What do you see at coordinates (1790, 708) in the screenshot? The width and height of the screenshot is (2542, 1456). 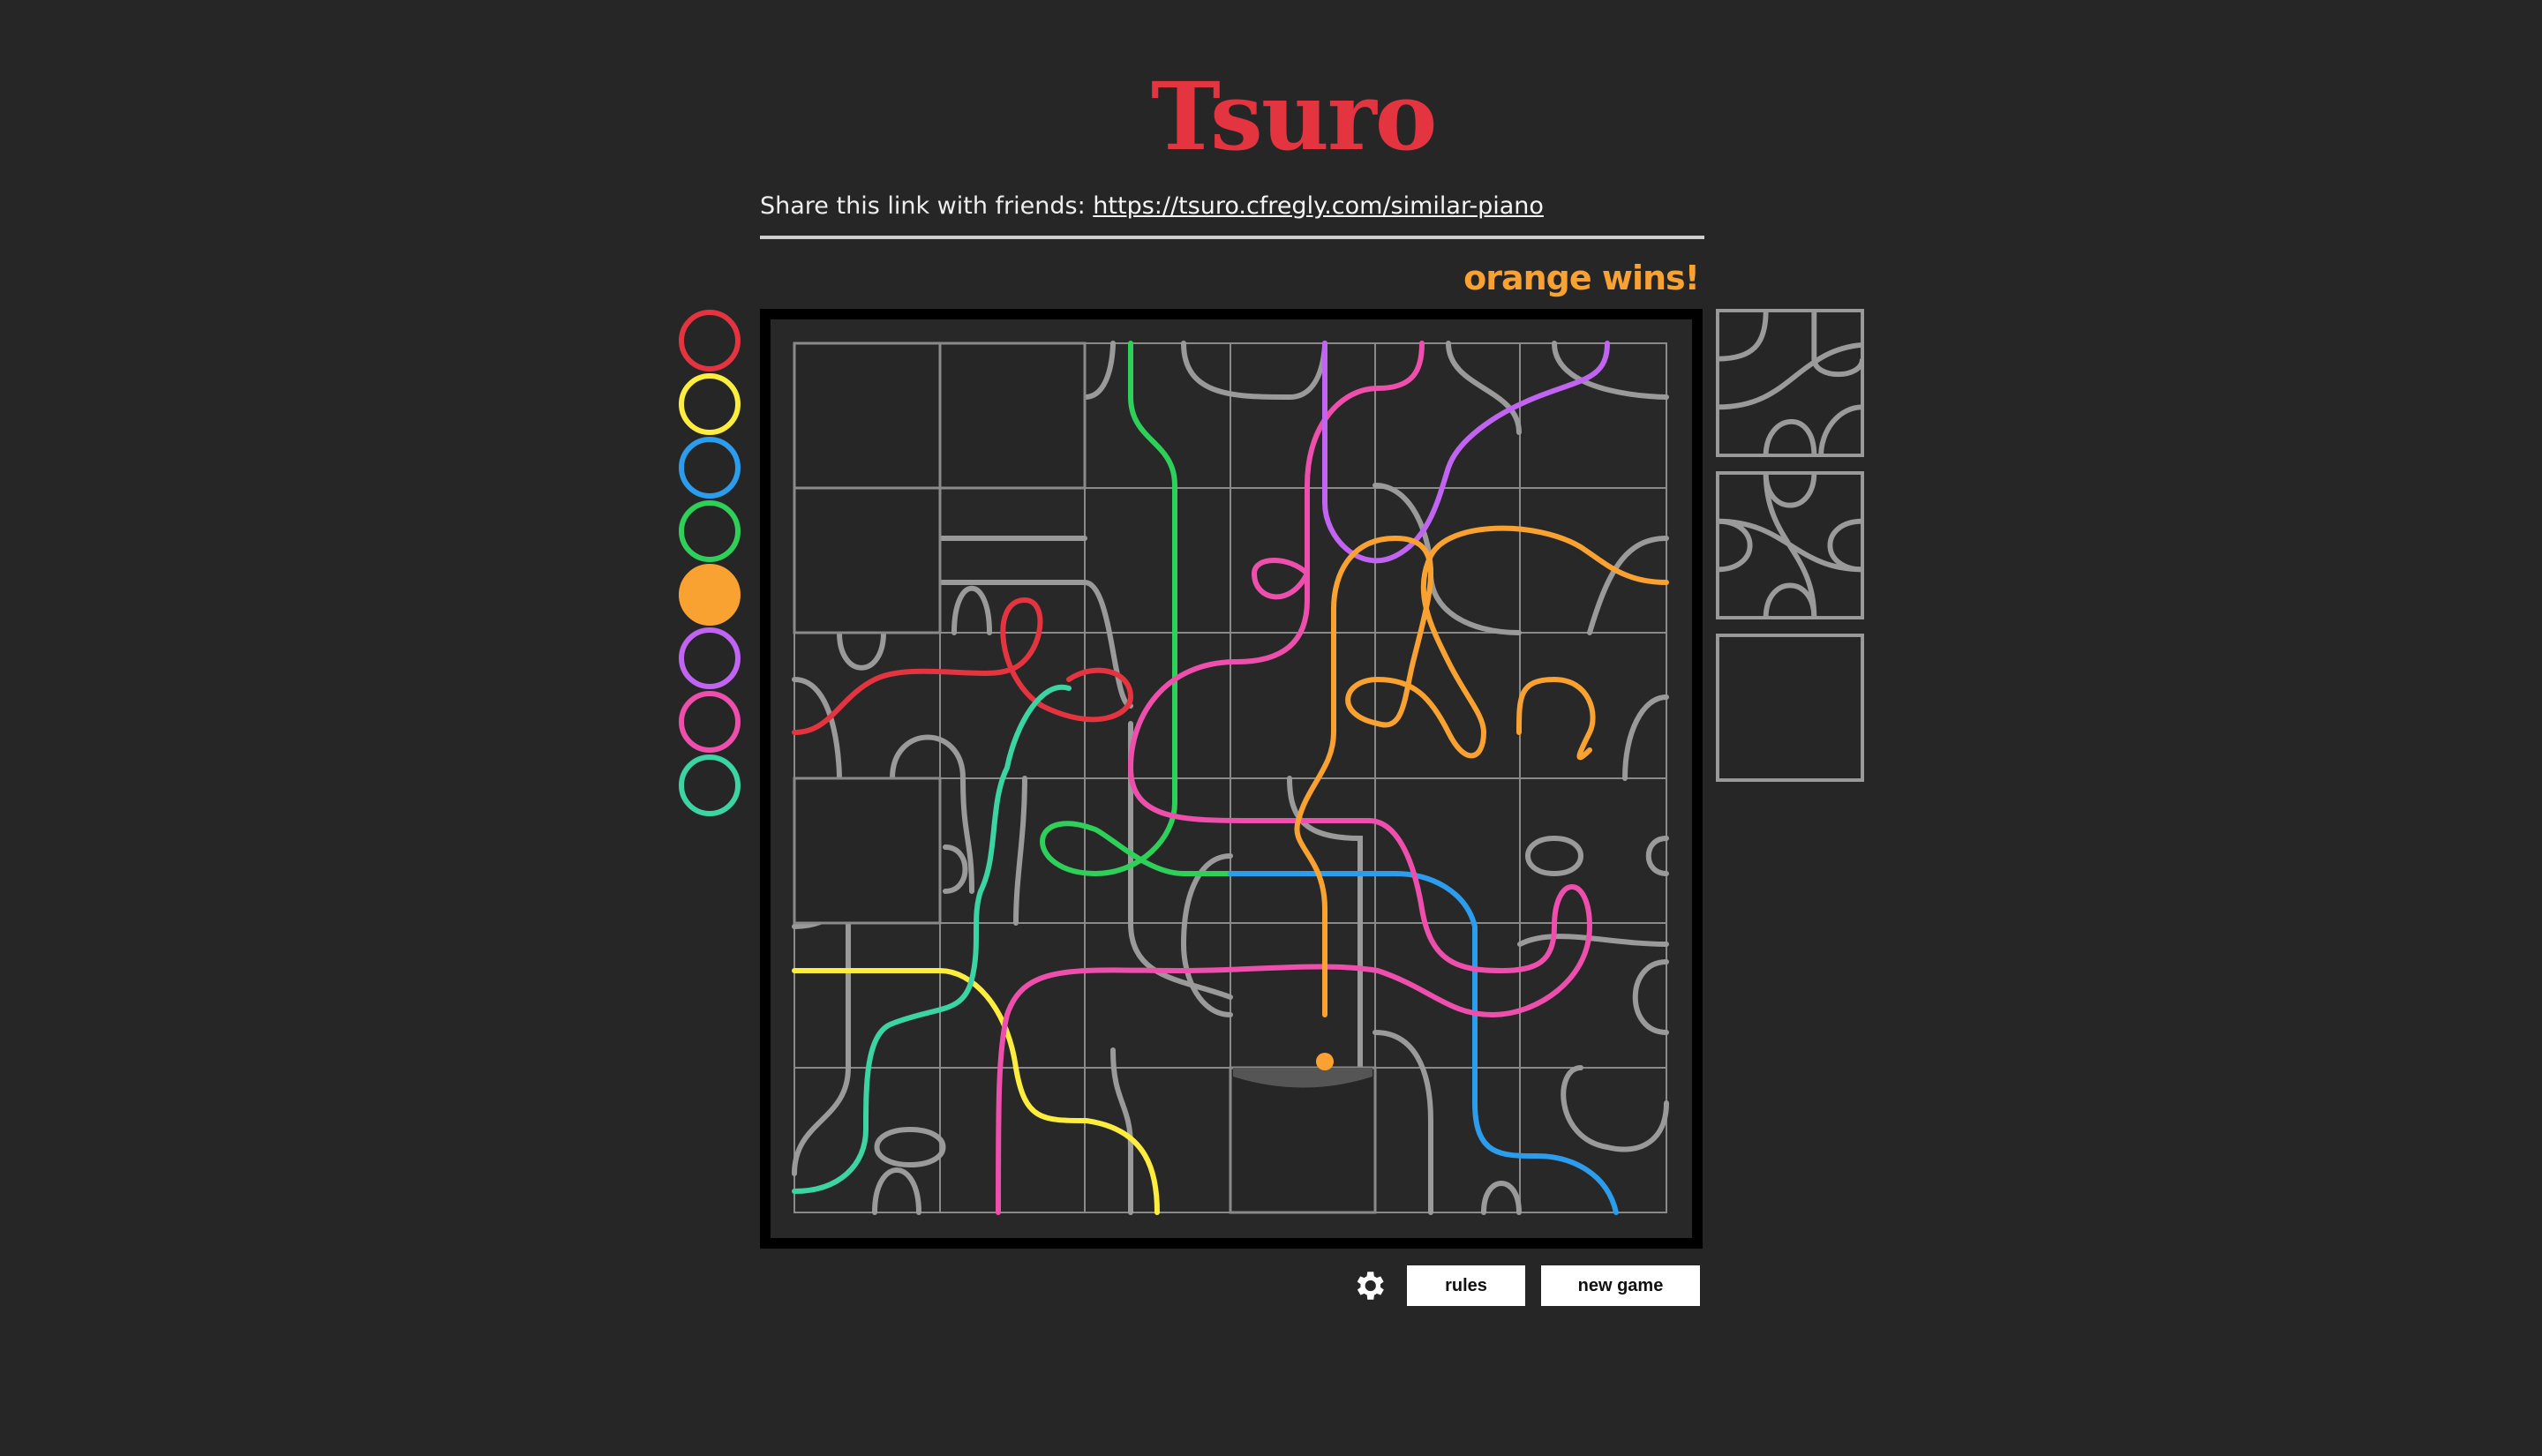 I see `empty-slot` at bounding box center [1790, 708].